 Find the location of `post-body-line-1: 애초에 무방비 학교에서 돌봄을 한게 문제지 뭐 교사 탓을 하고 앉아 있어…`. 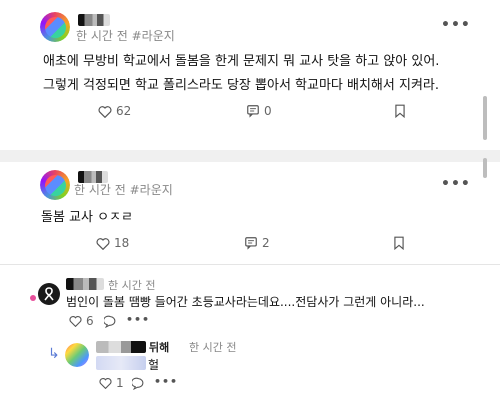

post-body-line-1: 애초에 무방비 학교에서 돌봄을 한게 문제지 뭐 교사 탓을 하고 앉아 있어… is located at coordinates (241, 61).